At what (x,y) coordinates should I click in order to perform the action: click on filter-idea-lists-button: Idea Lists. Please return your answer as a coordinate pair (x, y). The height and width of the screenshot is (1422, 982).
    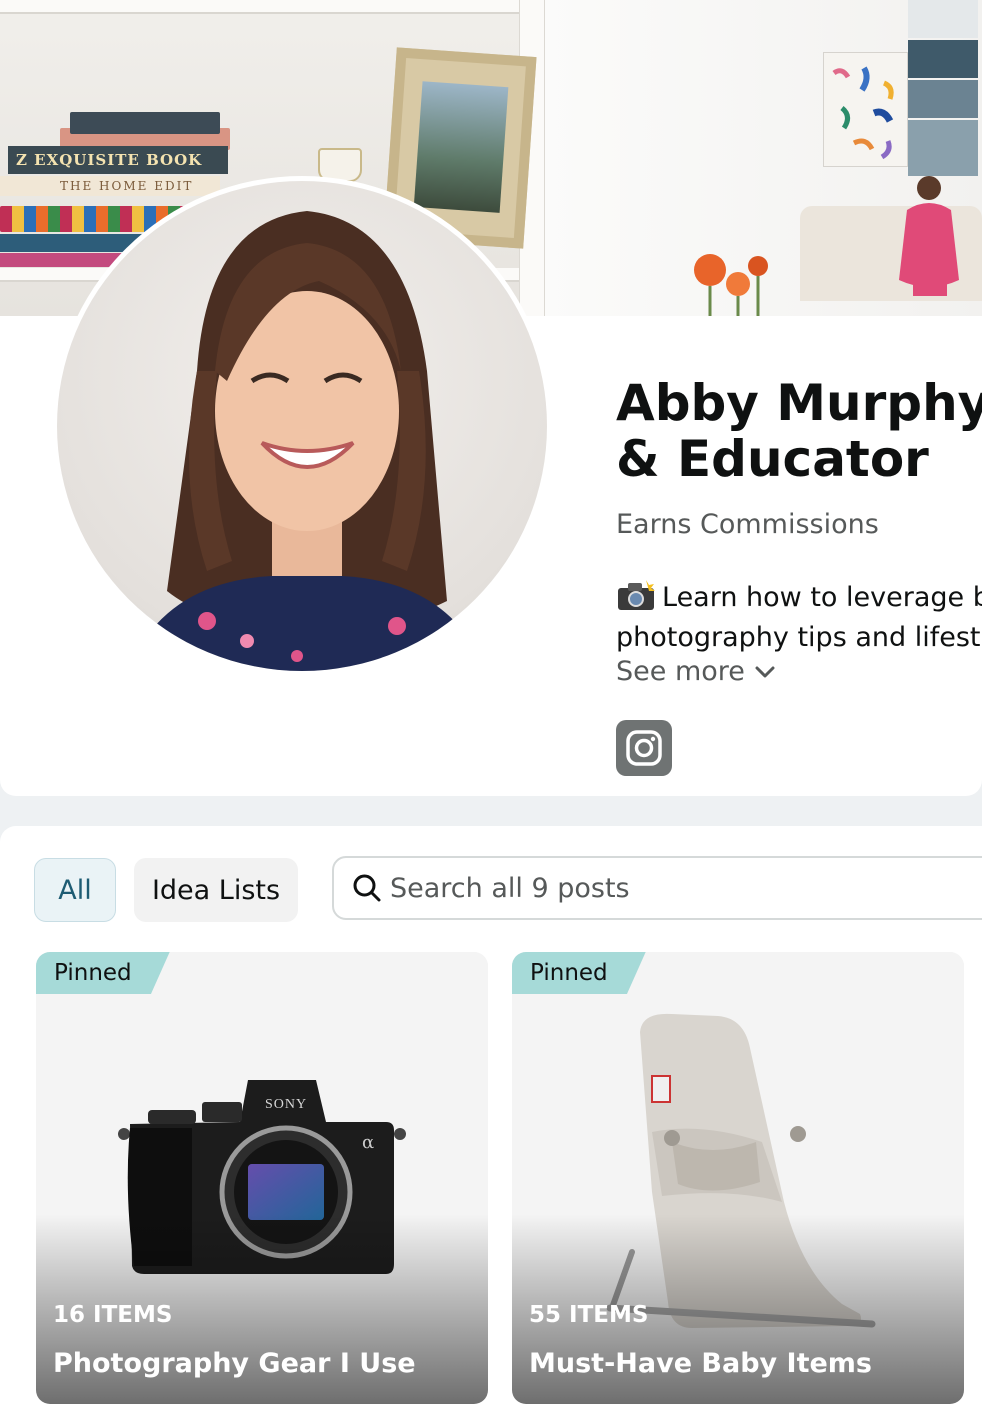
    Looking at the image, I should click on (216, 890).